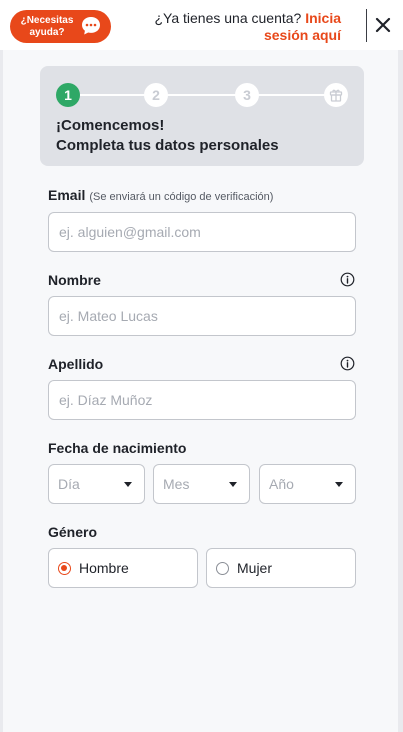 The height and width of the screenshot is (732, 403). I want to click on gift-icon, so click(336, 95).